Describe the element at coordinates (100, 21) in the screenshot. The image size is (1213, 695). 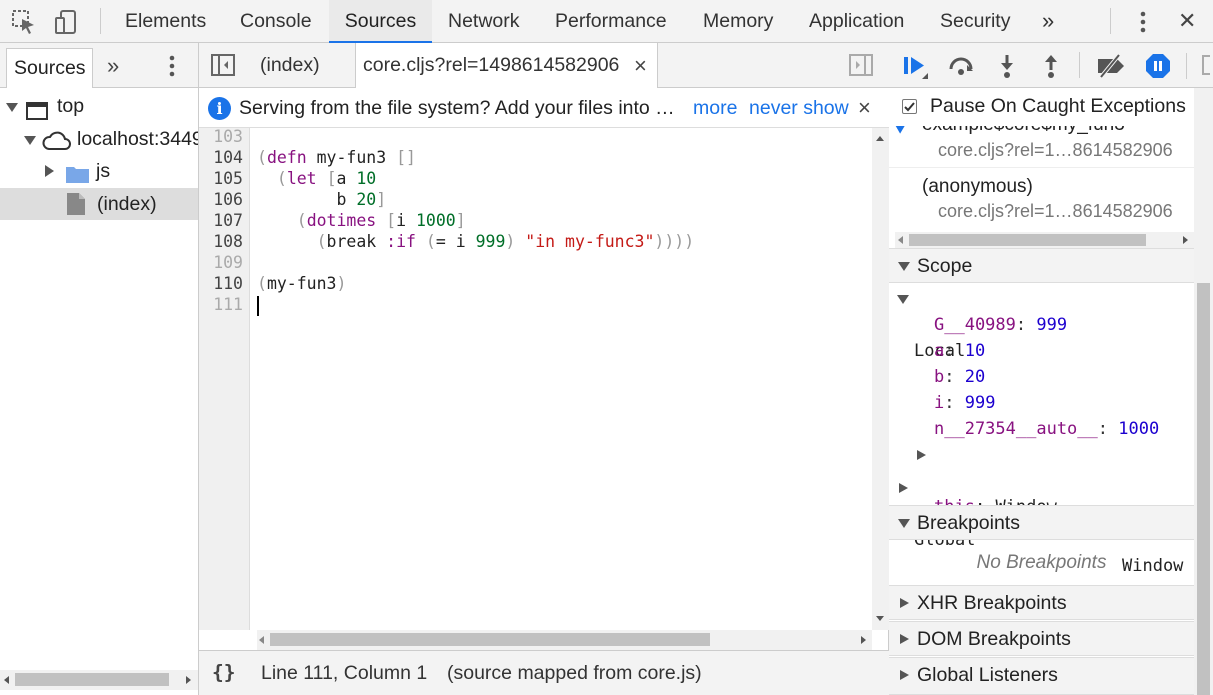
I see `toolbar-divider` at that location.